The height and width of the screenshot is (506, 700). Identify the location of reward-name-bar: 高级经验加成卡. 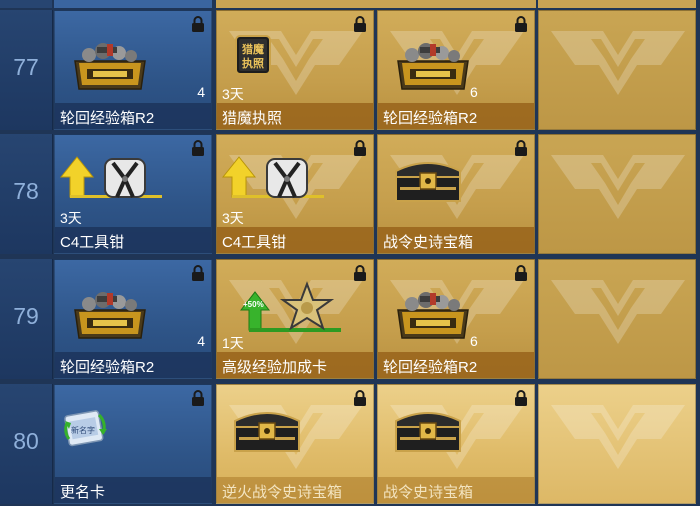
(295, 365).